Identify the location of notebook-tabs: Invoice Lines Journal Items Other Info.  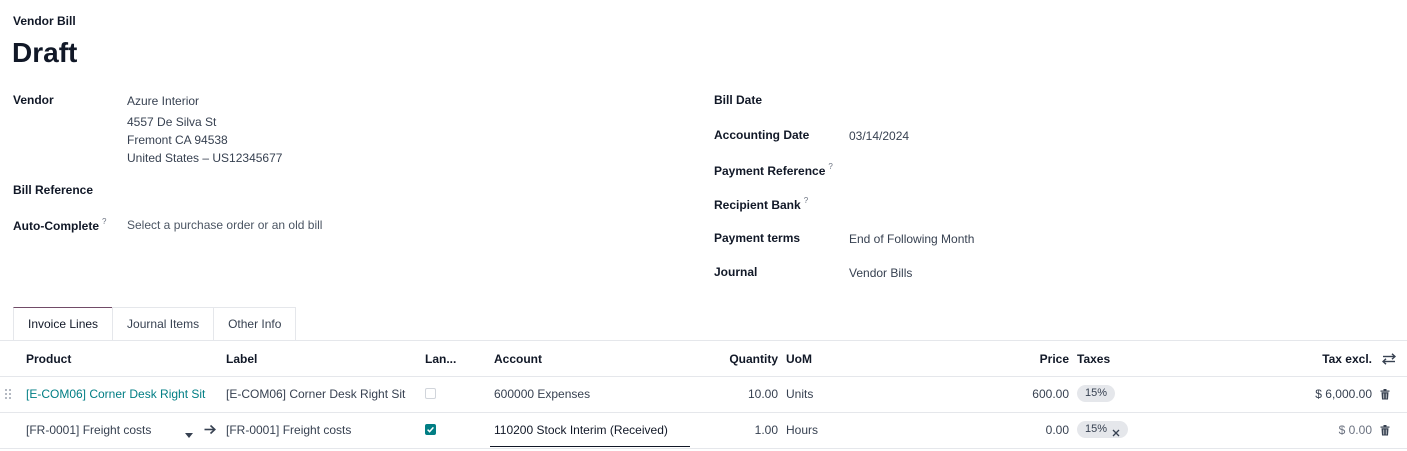
(155, 324).